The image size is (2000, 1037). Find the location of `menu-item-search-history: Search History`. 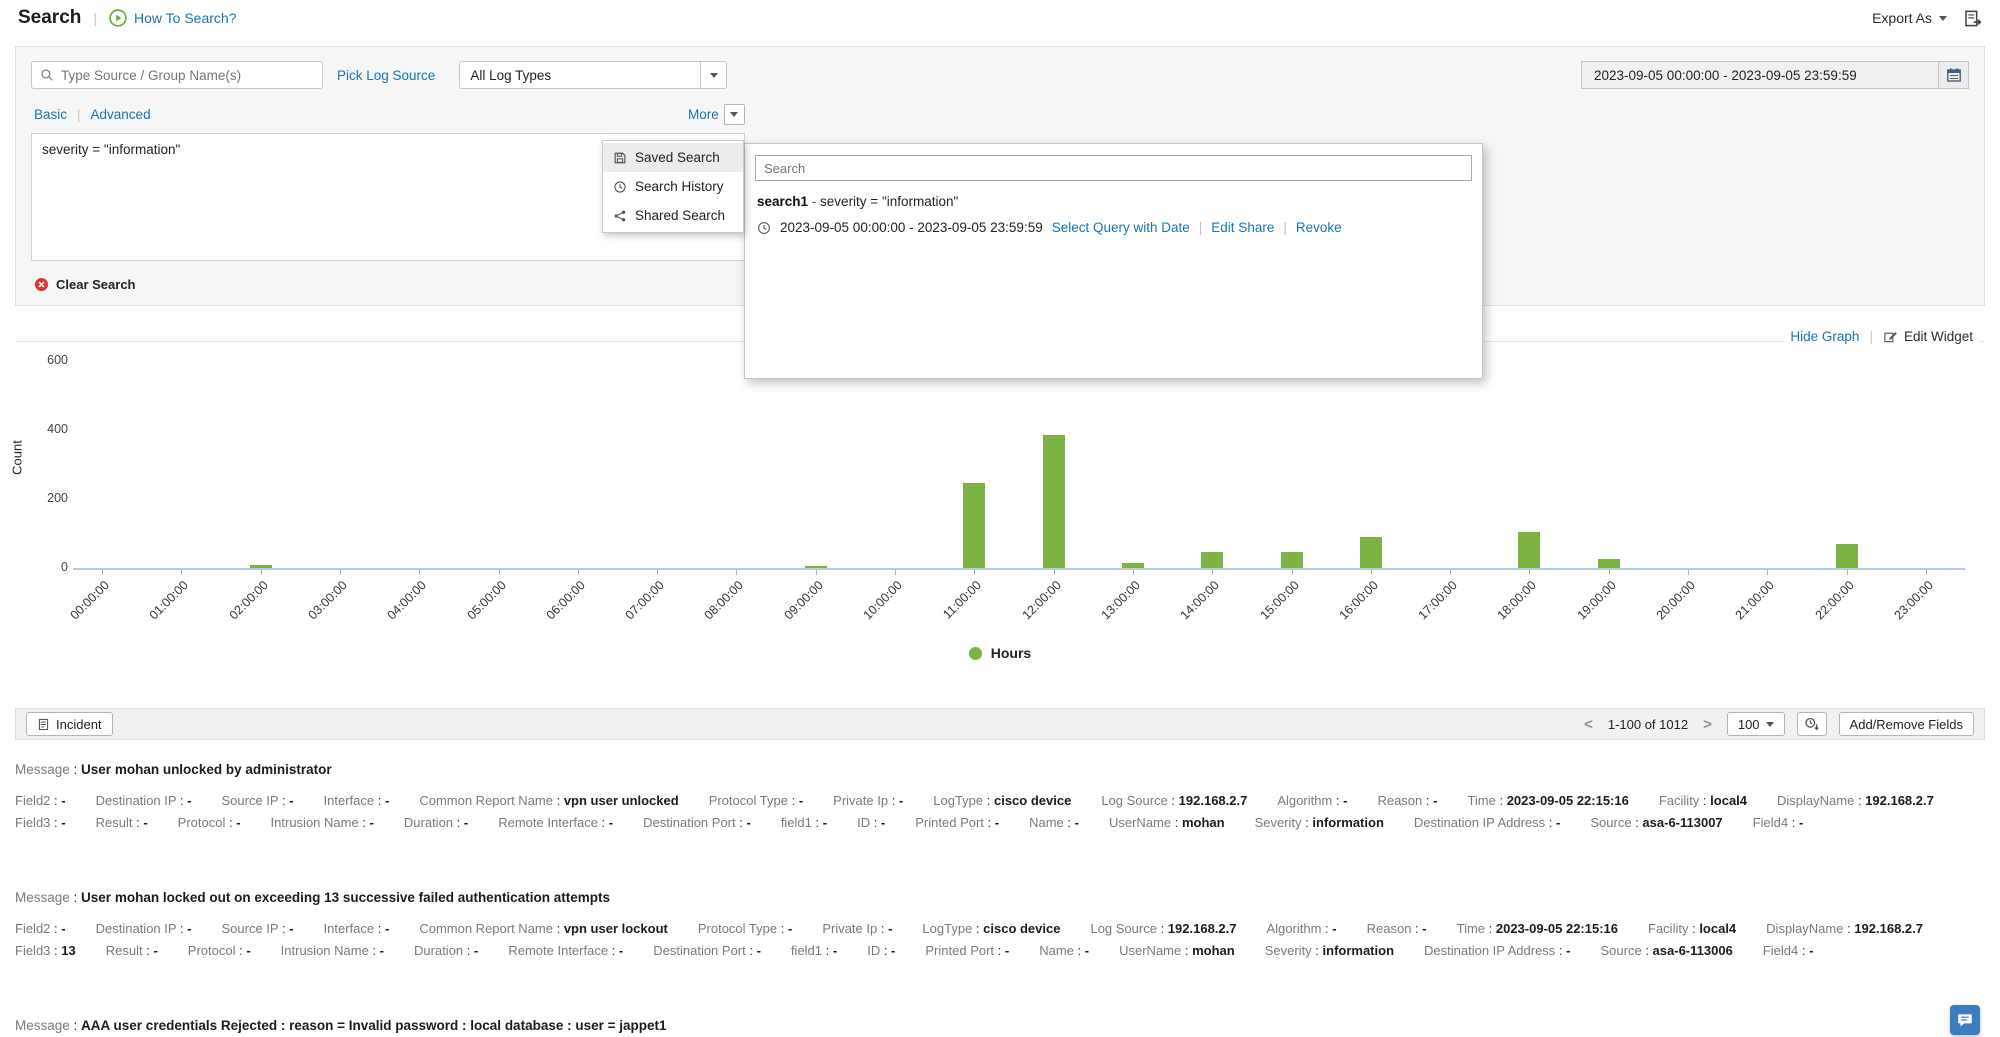

menu-item-search-history: Search History is located at coordinates (673, 186).